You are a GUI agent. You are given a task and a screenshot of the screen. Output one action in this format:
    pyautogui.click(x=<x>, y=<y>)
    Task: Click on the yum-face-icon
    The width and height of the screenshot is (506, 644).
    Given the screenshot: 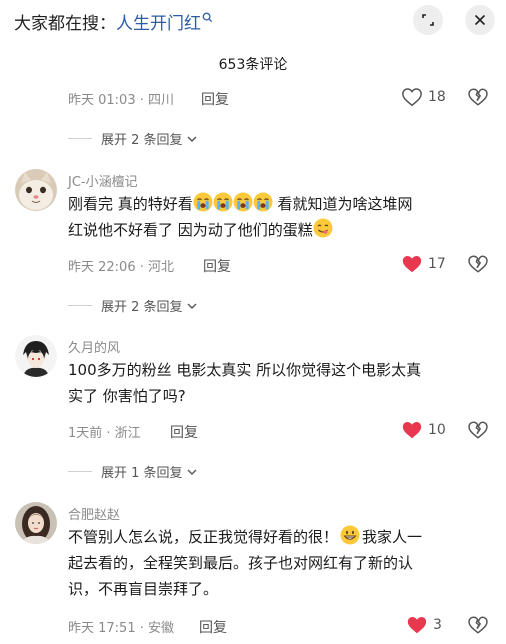 What is the action you would take?
    pyautogui.click(x=323, y=228)
    